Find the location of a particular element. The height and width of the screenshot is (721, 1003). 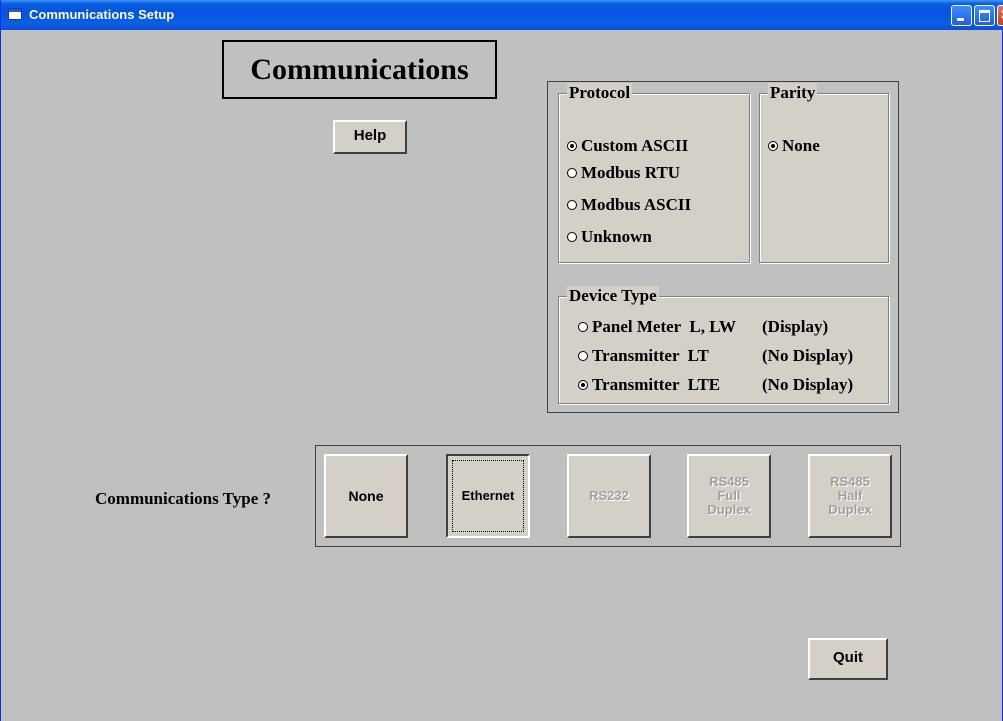

protocol-option-label: Unknown is located at coordinates (616, 236).